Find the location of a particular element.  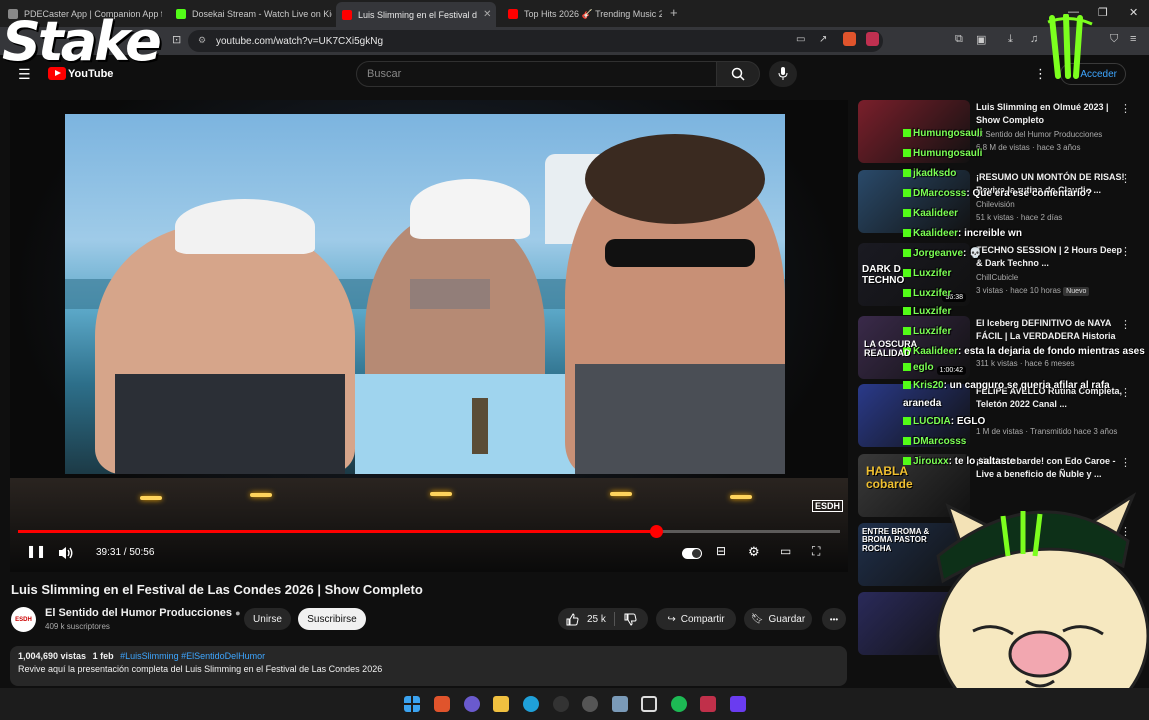

search-input: Buscar is located at coordinates (536, 74).